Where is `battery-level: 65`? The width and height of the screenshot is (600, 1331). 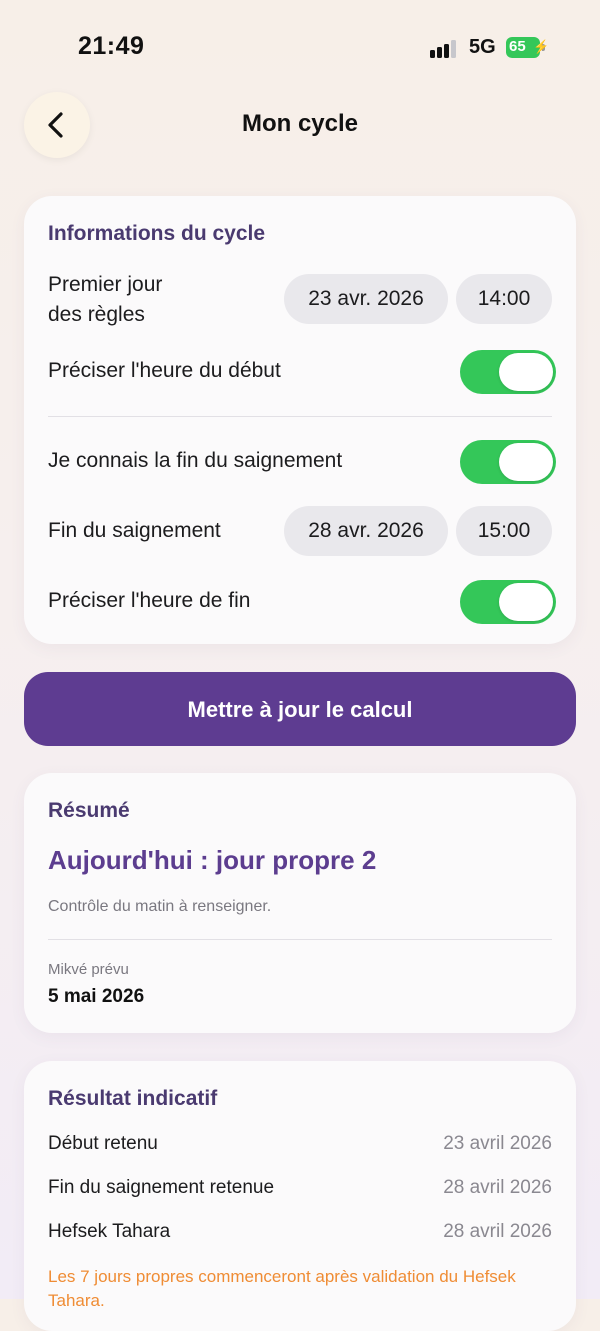 battery-level: 65 is located at coordinates (517, 46).